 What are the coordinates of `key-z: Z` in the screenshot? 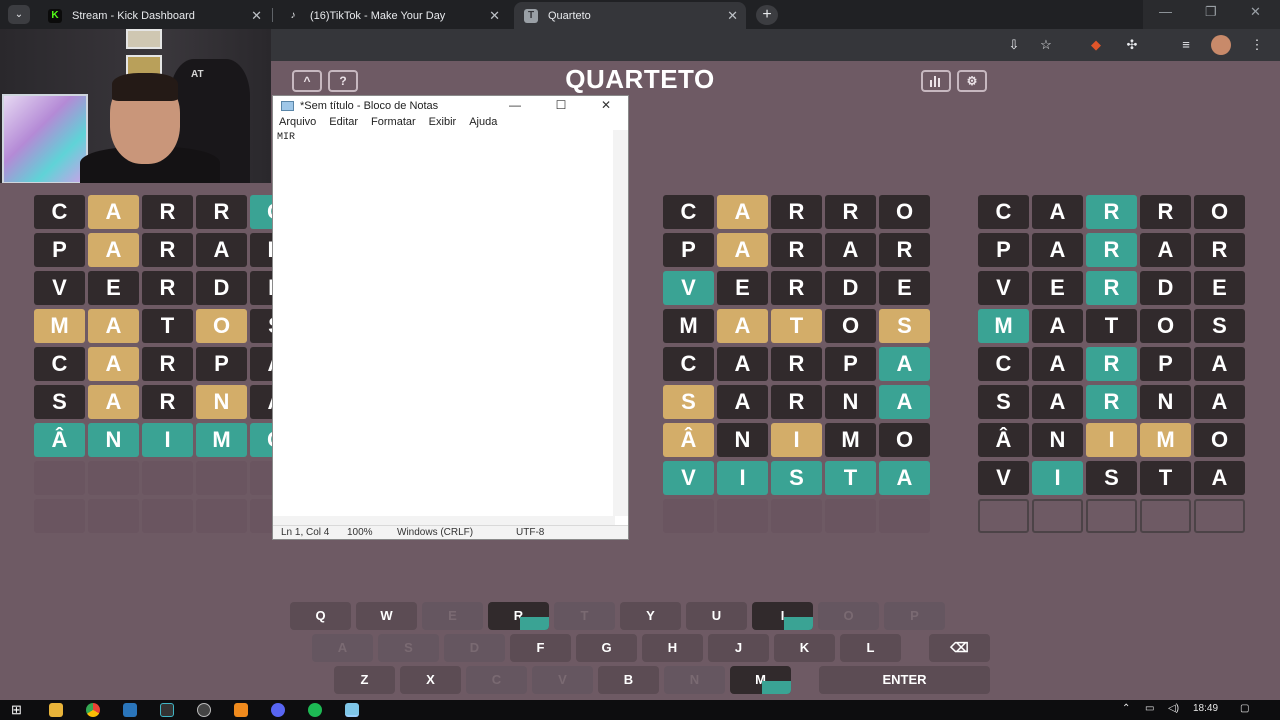 It's located at (364, 680).